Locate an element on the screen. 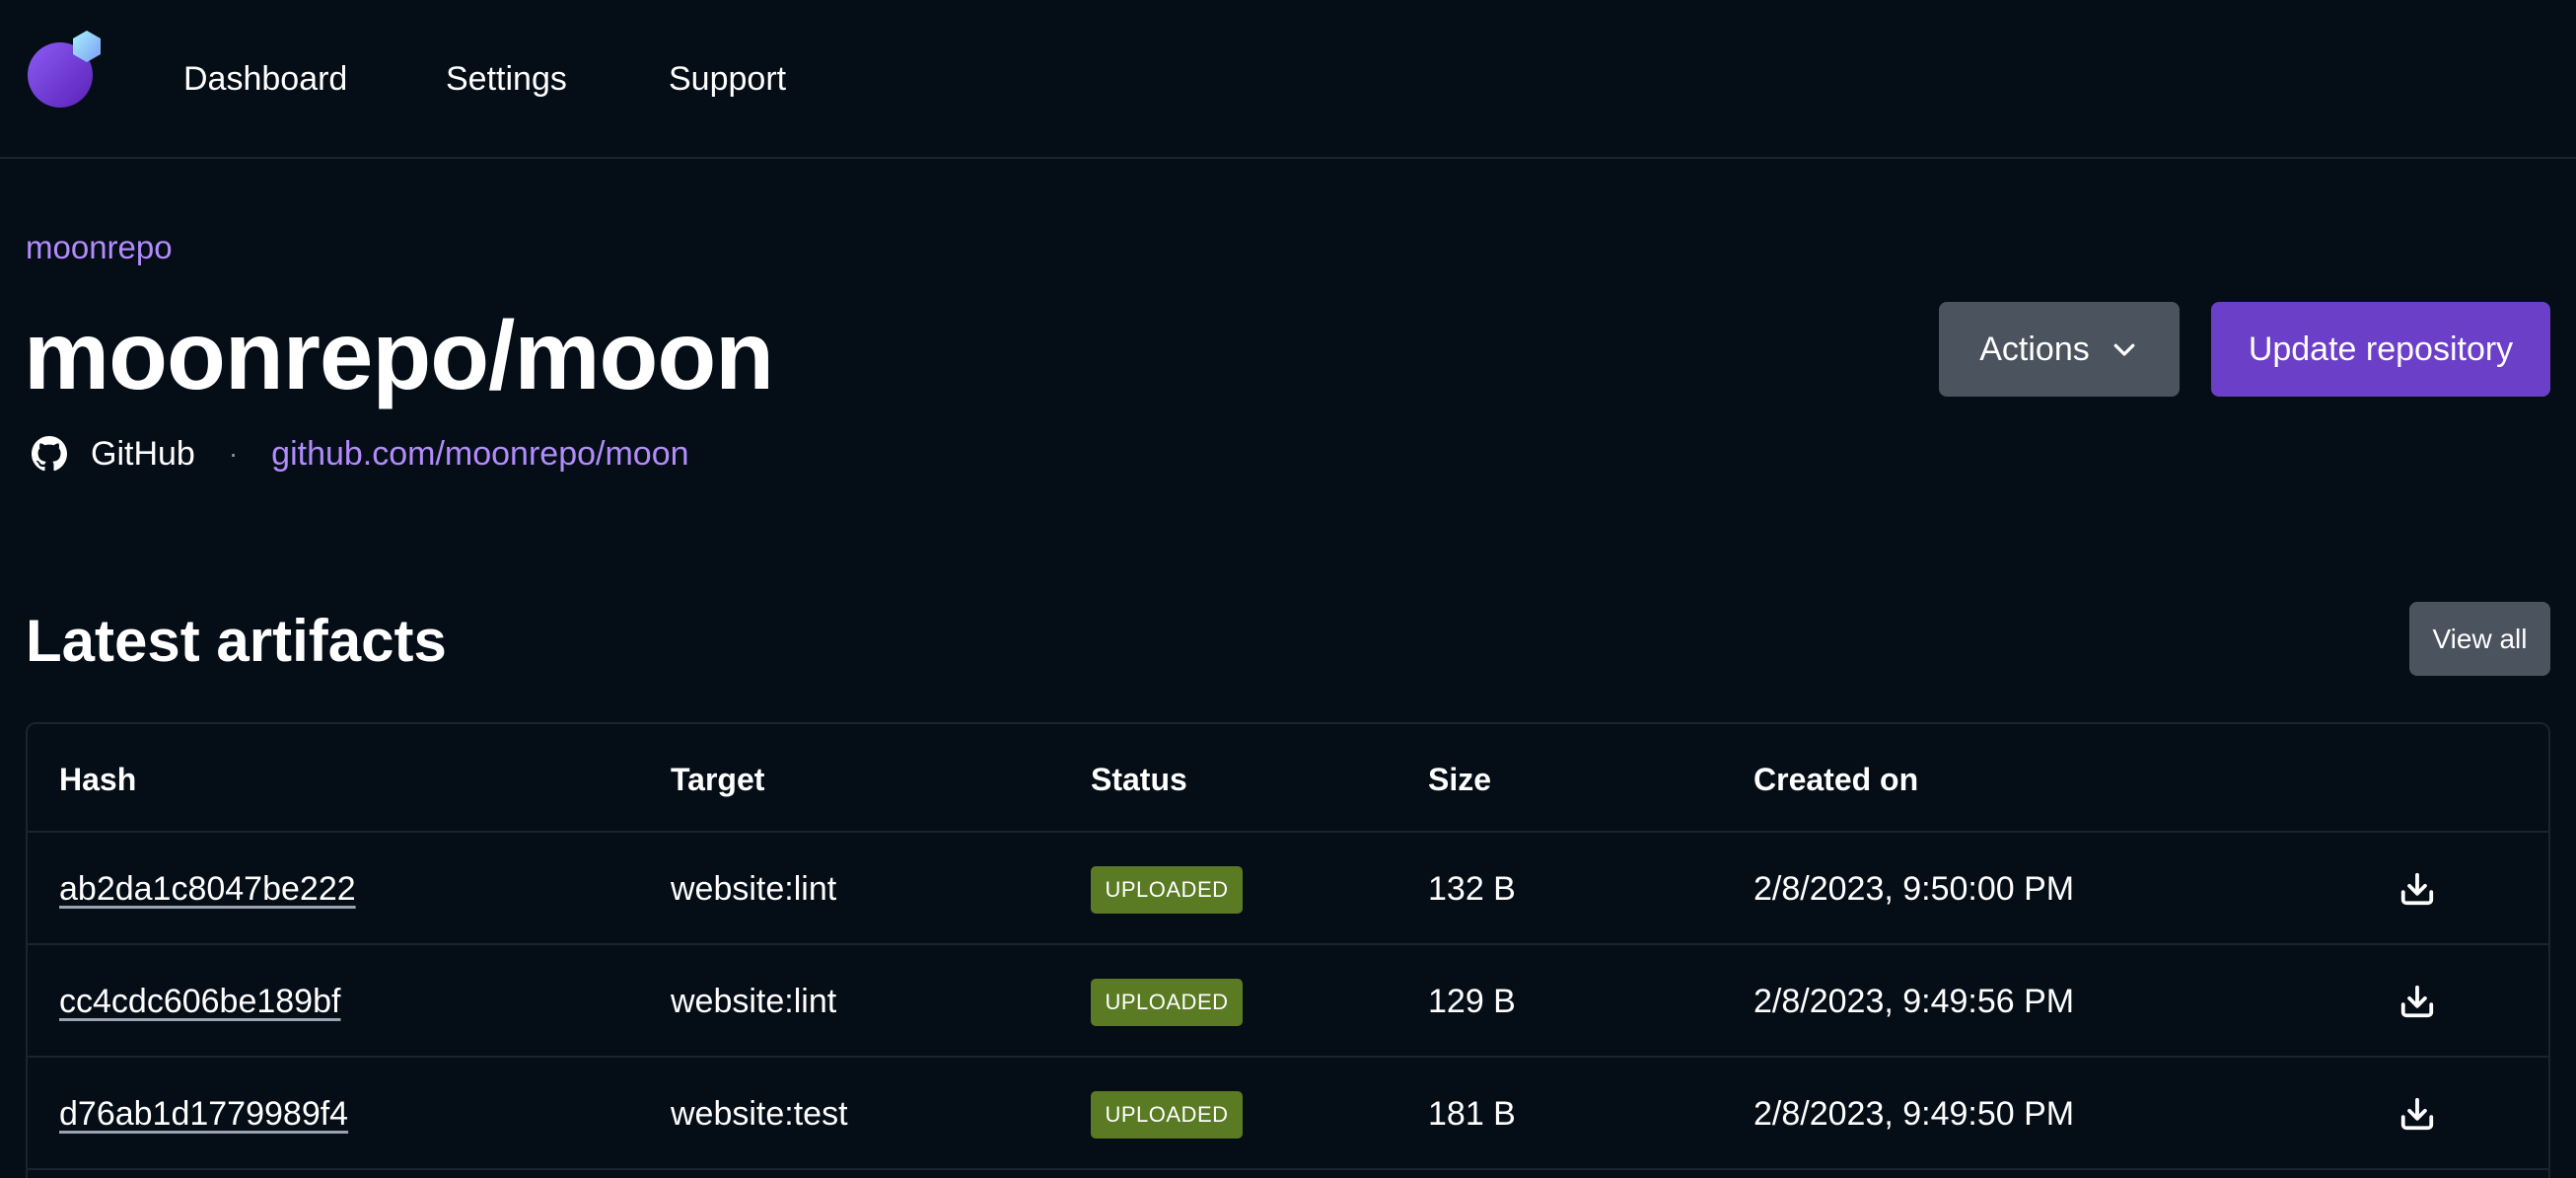  nav-support: Support is located at coordinates (727, 79).